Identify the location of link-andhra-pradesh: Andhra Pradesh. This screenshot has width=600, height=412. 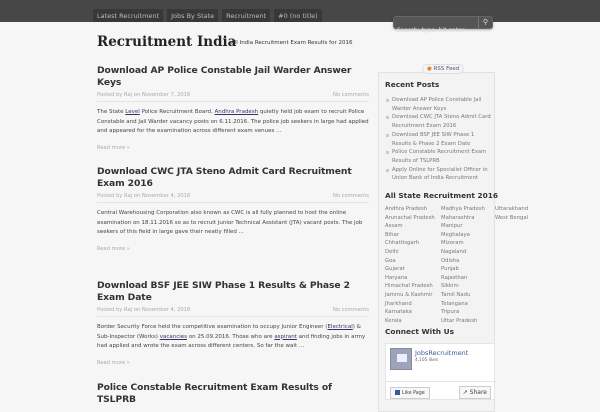
(236, 112).